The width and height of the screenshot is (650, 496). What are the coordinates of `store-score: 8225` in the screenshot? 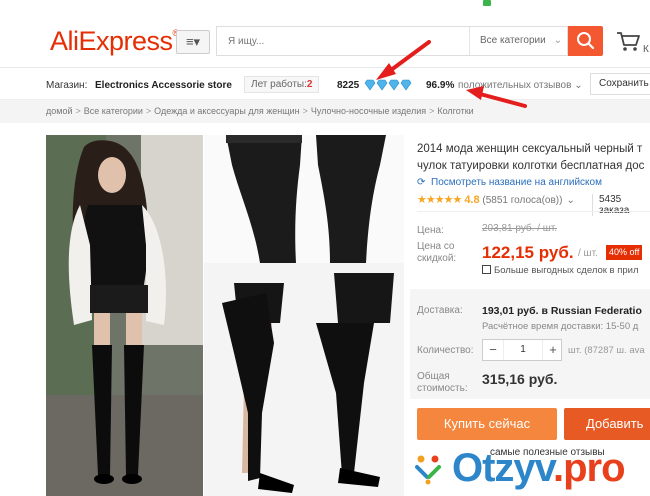 It's located at (348, 85).